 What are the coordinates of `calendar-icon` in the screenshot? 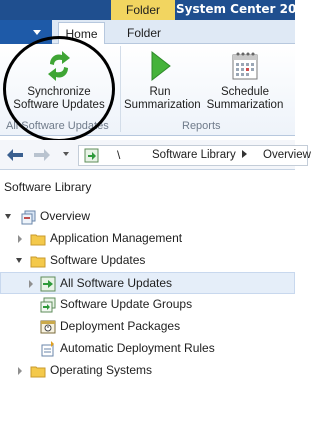 It's located at (245, 66).